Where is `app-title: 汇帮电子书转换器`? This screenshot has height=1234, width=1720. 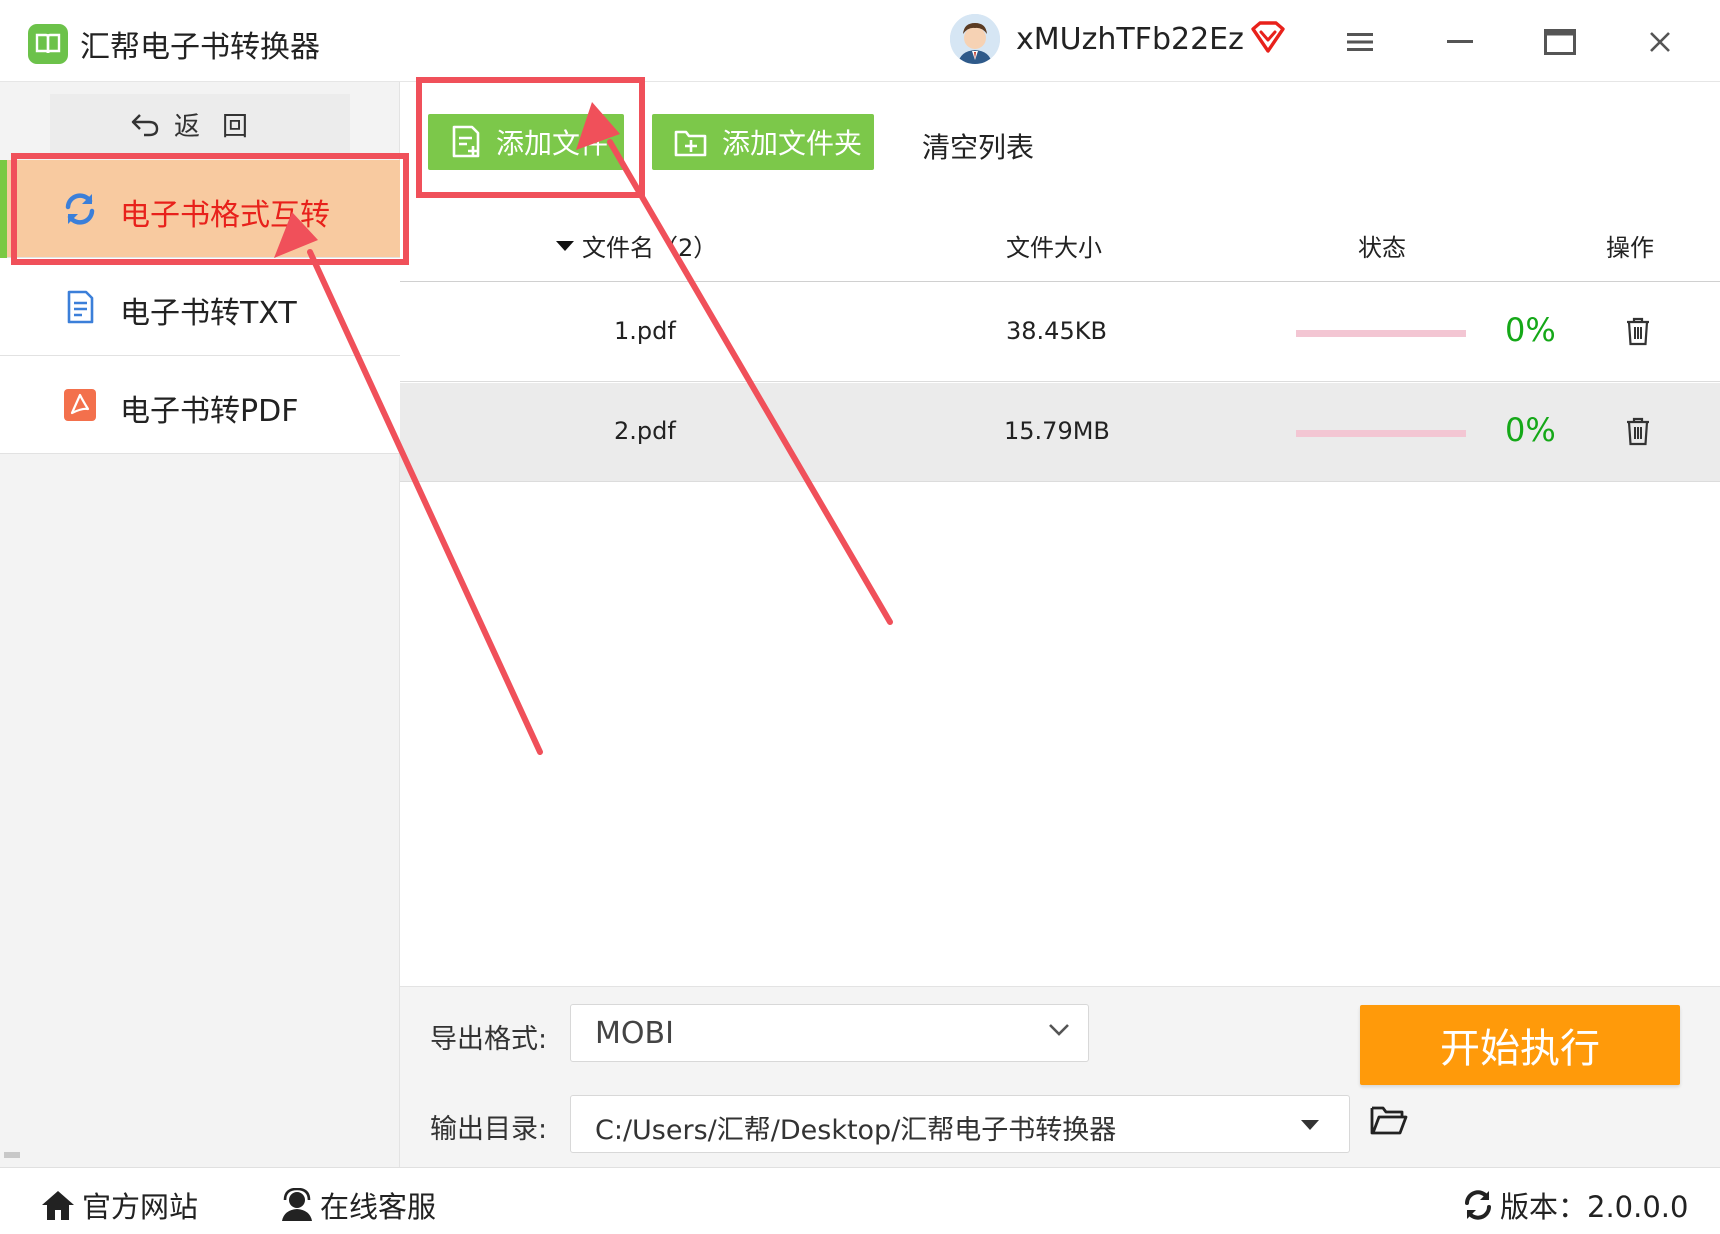 app-title: 汇帮电子书转换器 is located at coordinates (200, 47).